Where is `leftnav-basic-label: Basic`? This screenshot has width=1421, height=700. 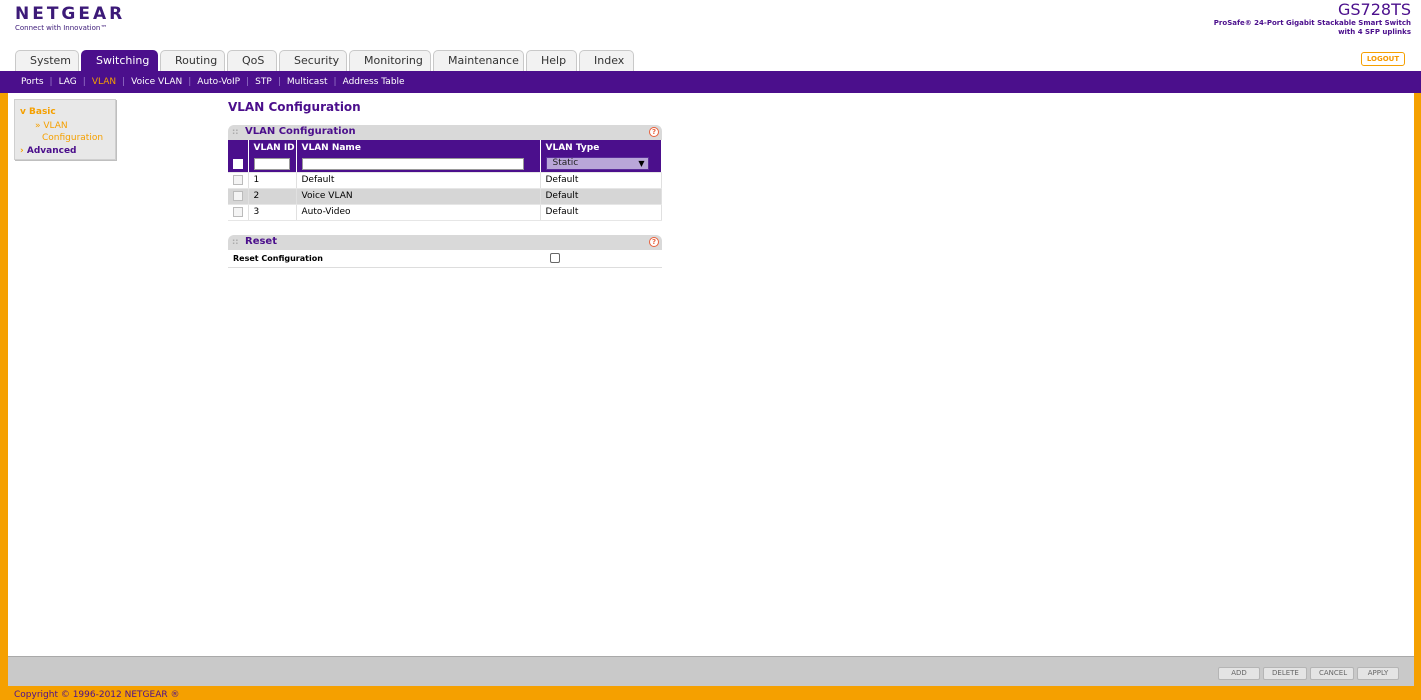
leftnav-basic-label: Basic is located at coordinates (42, 112).